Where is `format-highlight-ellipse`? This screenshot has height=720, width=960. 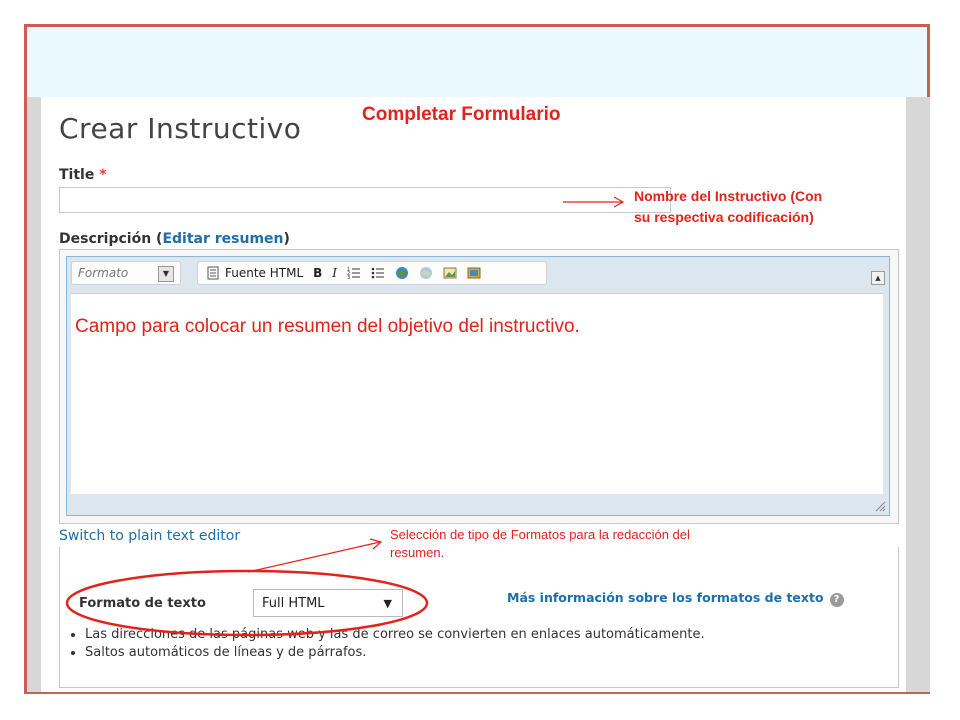 format-highlight-ellipse is located at coordinates (247, 603).